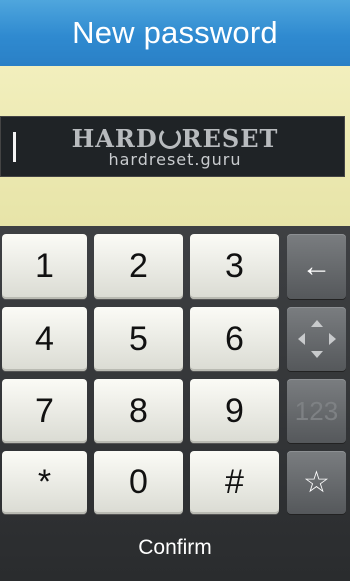 The image size is (350, 581). What do you see at coordinates (138, 339) in the screenshot?
I see `key-5: 5` at bounding box center [138, 339].